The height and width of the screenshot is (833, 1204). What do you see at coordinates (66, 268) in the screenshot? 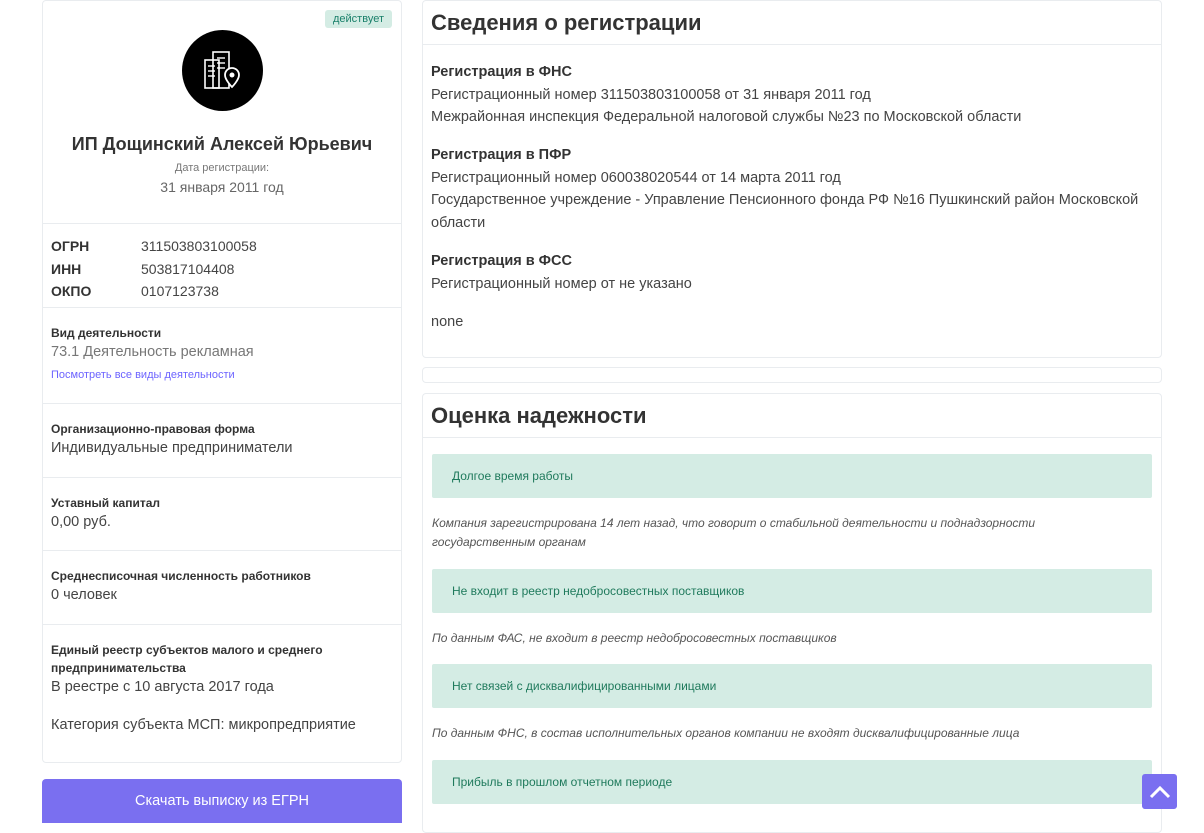
I see `code-key: ИНН` at bounding box center [66, 268].